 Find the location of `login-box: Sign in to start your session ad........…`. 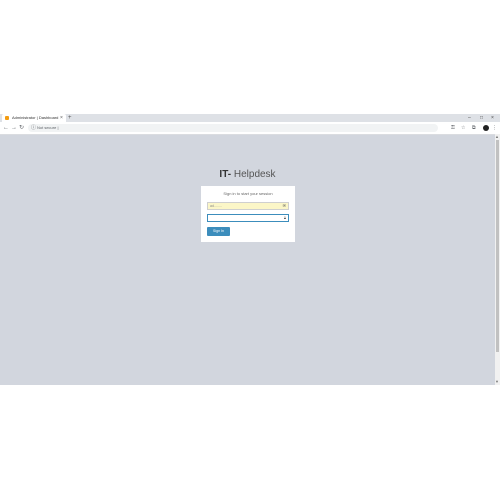

login-box: Sign in to start your session ad........… is located at coordinates (248, 214).